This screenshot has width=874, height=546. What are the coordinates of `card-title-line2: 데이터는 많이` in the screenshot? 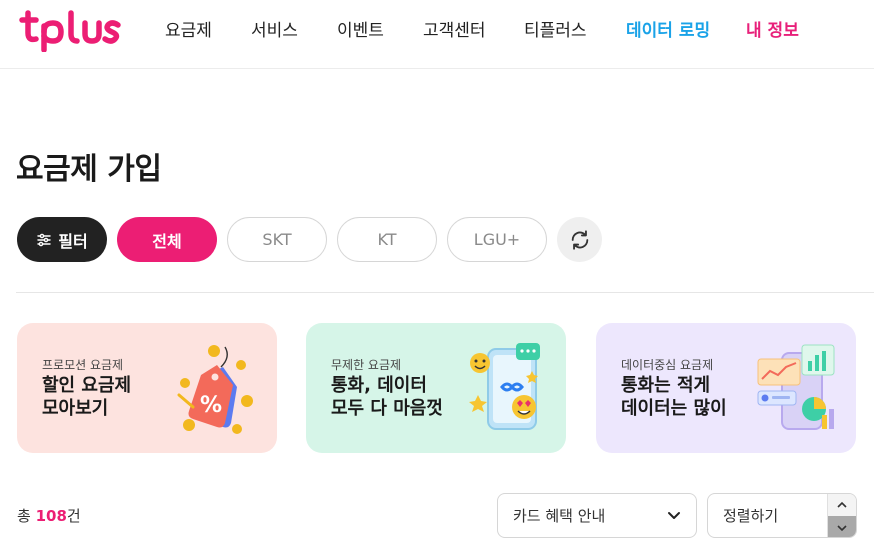 It's located at (674, 408).